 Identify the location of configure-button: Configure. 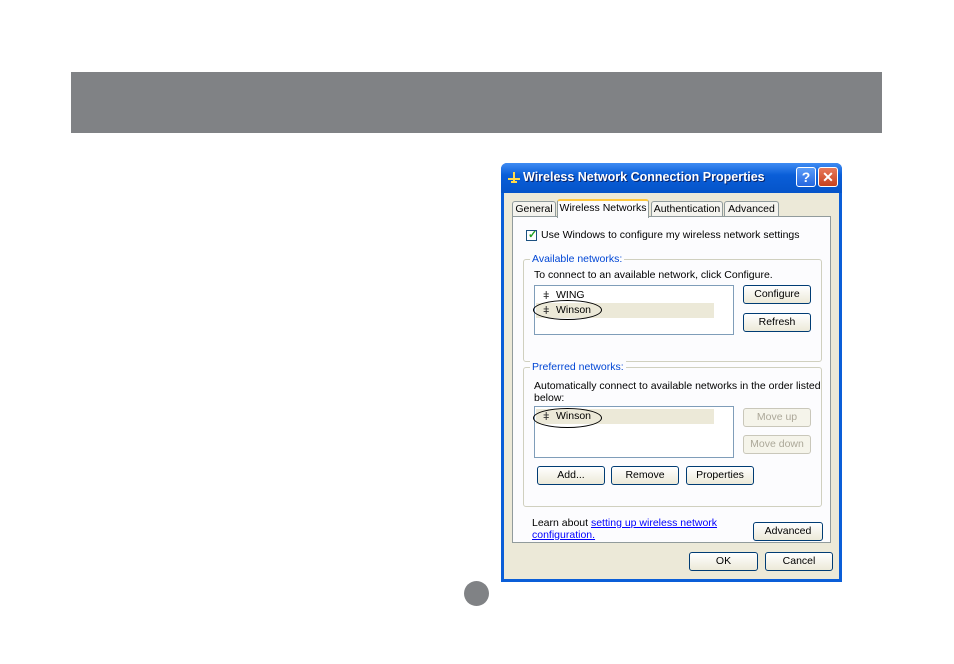
(777, 294).